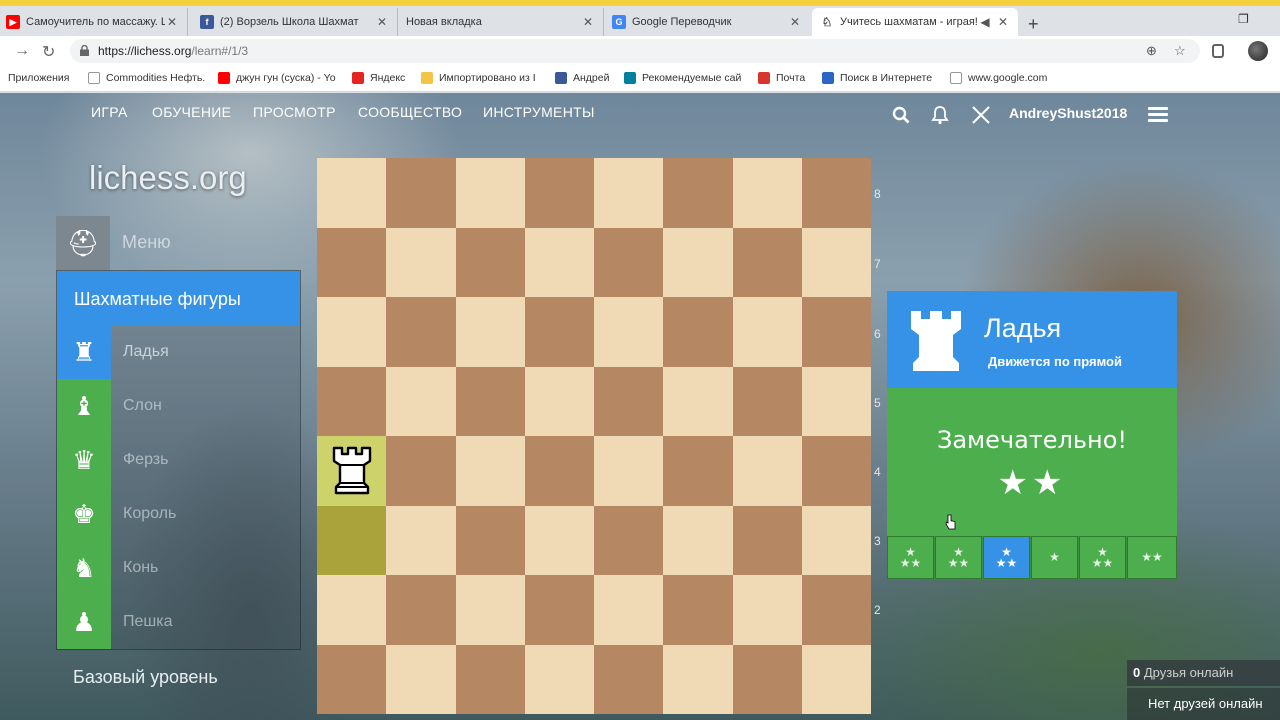 Image resolution: width=1280 pixels, height=720 pixels. What do you see at coordinates (698, 332) in the screenshot?
I see `square-f6` at bounding box center [698, 332].